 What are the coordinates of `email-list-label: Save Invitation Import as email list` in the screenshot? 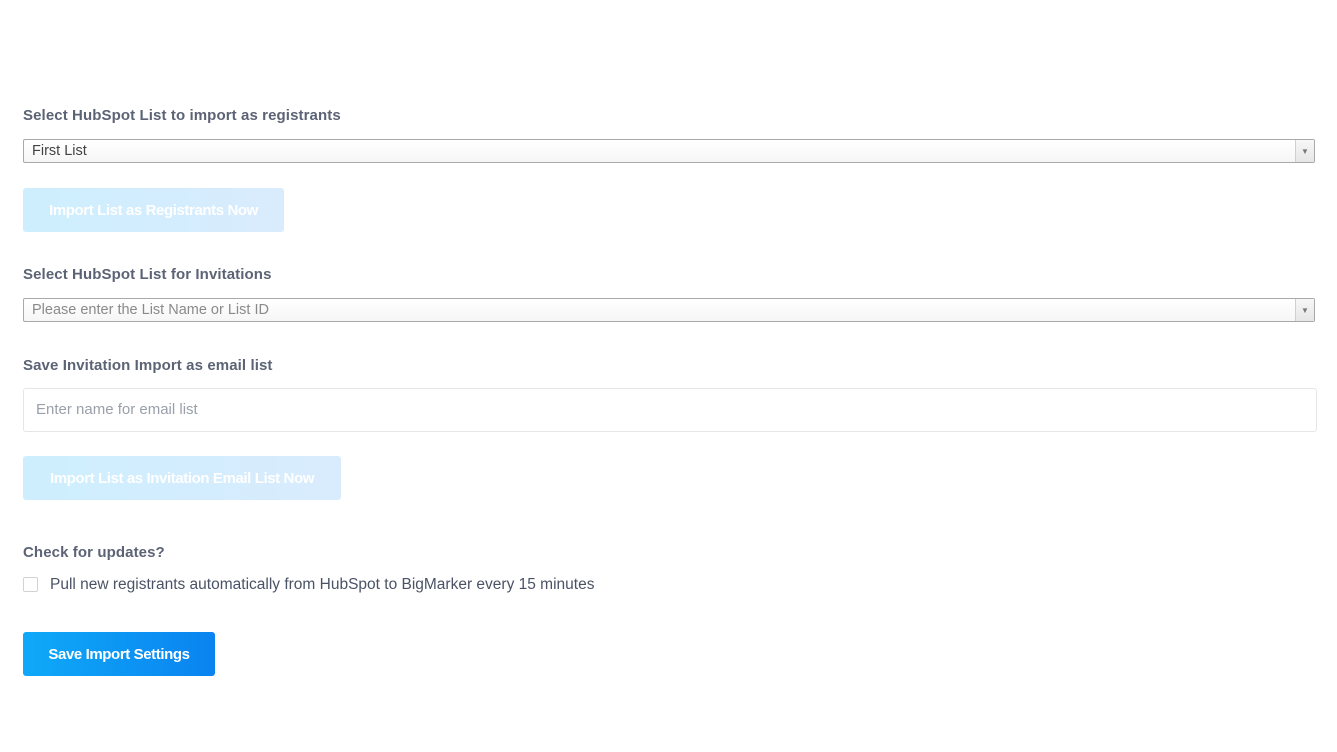 It's located at (148, 365).